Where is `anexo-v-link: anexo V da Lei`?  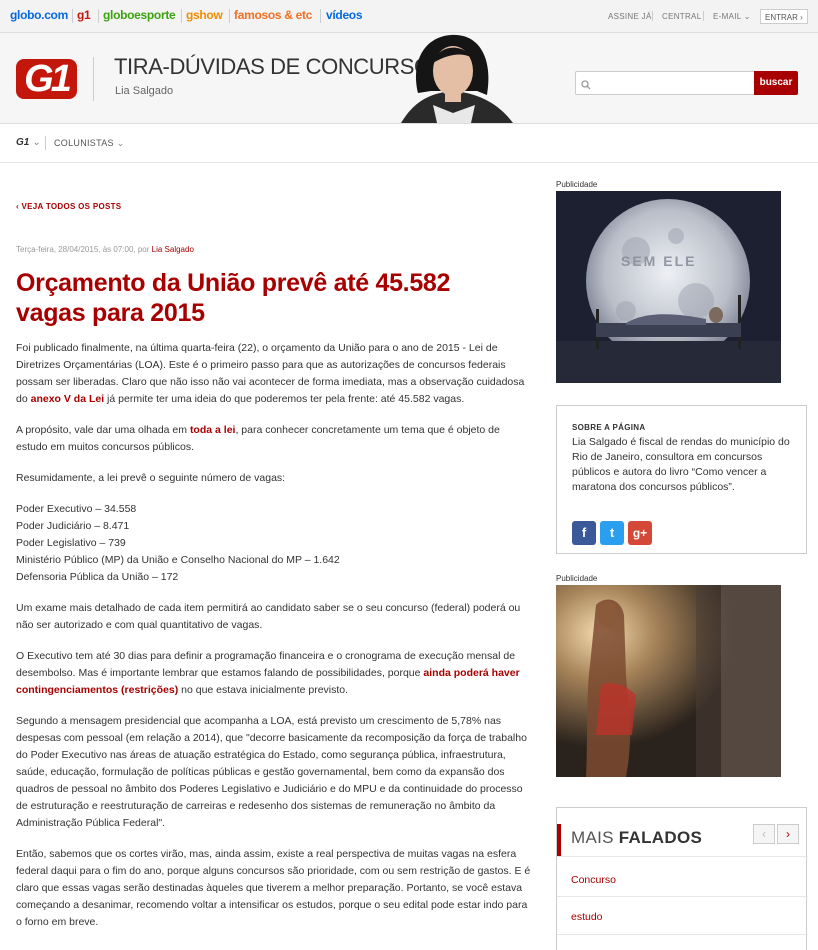 anexo-v-link: anexo V da Lei is located at coordinates (68, 399).